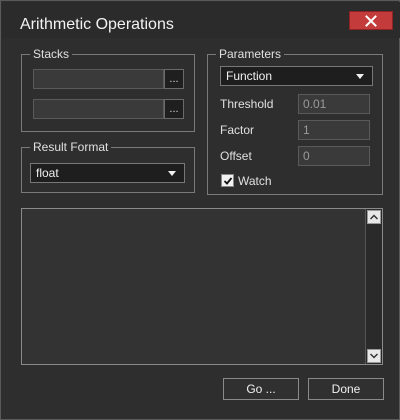 The height and width of the screenshot is (420, 400). Describe the element at coordinates (250, 54) in the screenshot. I see `parameters-legend: Parameters` at that location.